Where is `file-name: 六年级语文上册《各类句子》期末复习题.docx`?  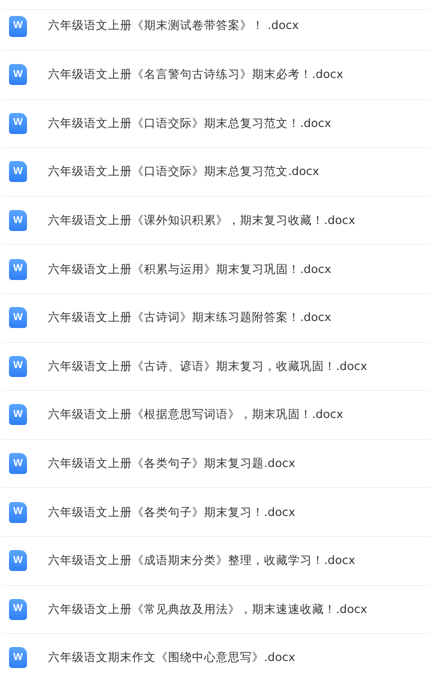
file-name: 六年级语文上册《各类句子》期末复习题.docx is located at coordinates (172, 463).